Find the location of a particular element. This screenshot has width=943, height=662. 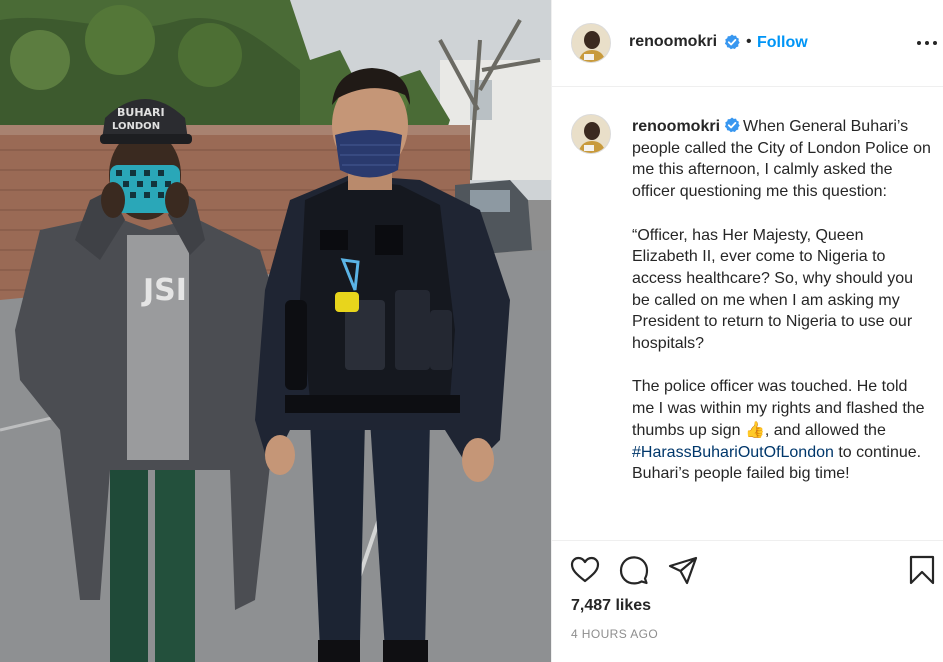

comment-icon is located at coordinates (634, 570).